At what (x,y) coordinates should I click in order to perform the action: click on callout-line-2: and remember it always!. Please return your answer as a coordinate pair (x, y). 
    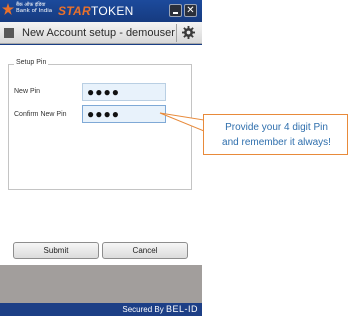
    Looking at the image, I should click on (276, 142).